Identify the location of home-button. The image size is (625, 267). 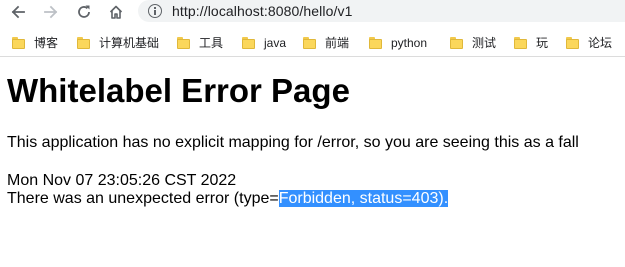
(116, 12).